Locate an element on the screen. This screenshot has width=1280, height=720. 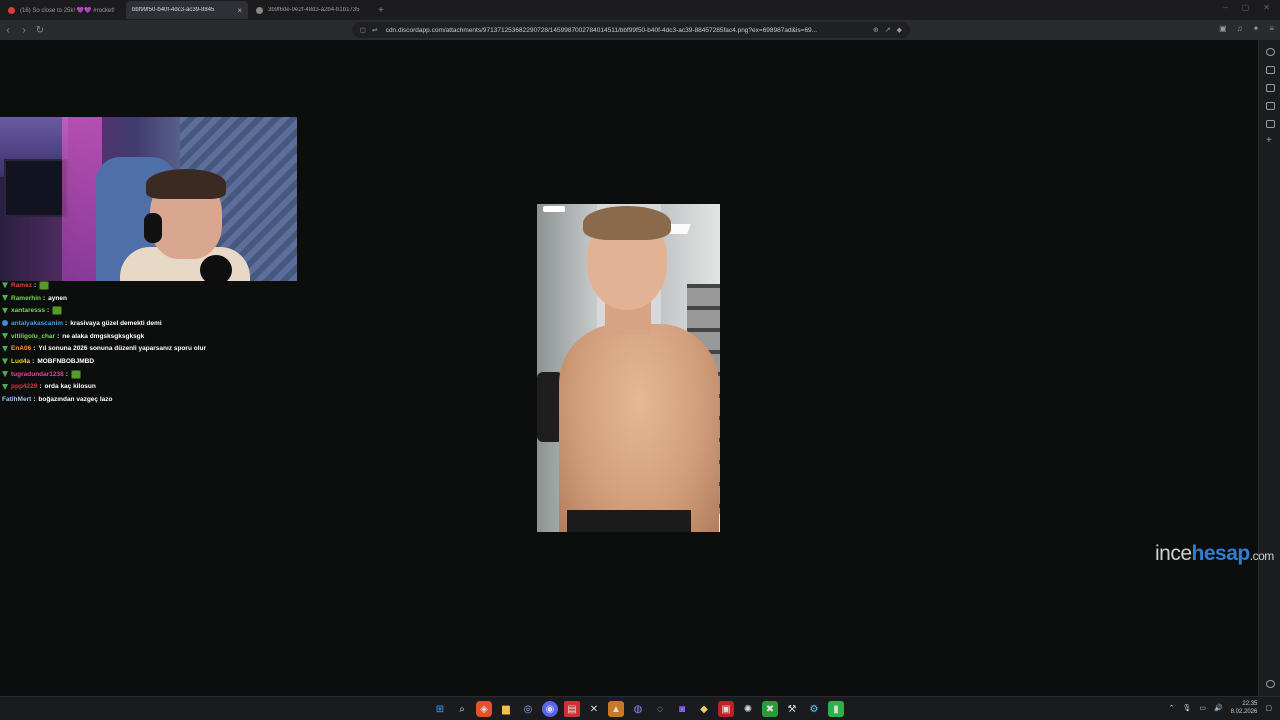
chat-text: boğazından vazgeç lazo is located at coordinates (75, 400).